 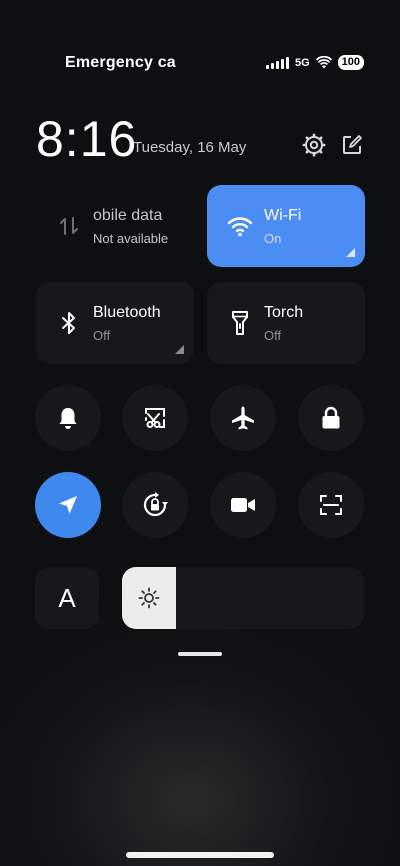 I want to click on toggle-lock-screen, so click(x=331, y=418).